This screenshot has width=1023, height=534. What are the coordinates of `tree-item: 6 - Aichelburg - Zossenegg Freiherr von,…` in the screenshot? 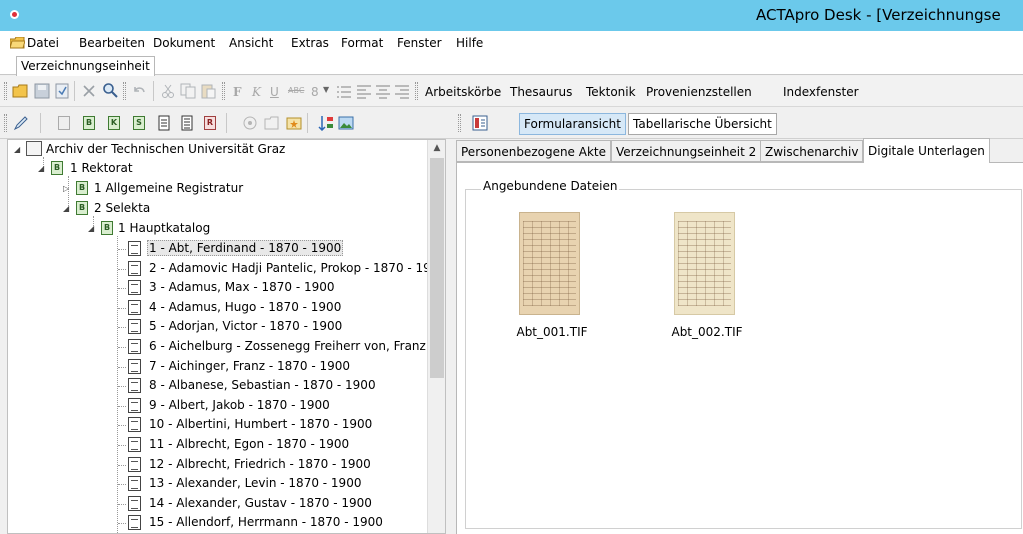 It's located at (221, 346).